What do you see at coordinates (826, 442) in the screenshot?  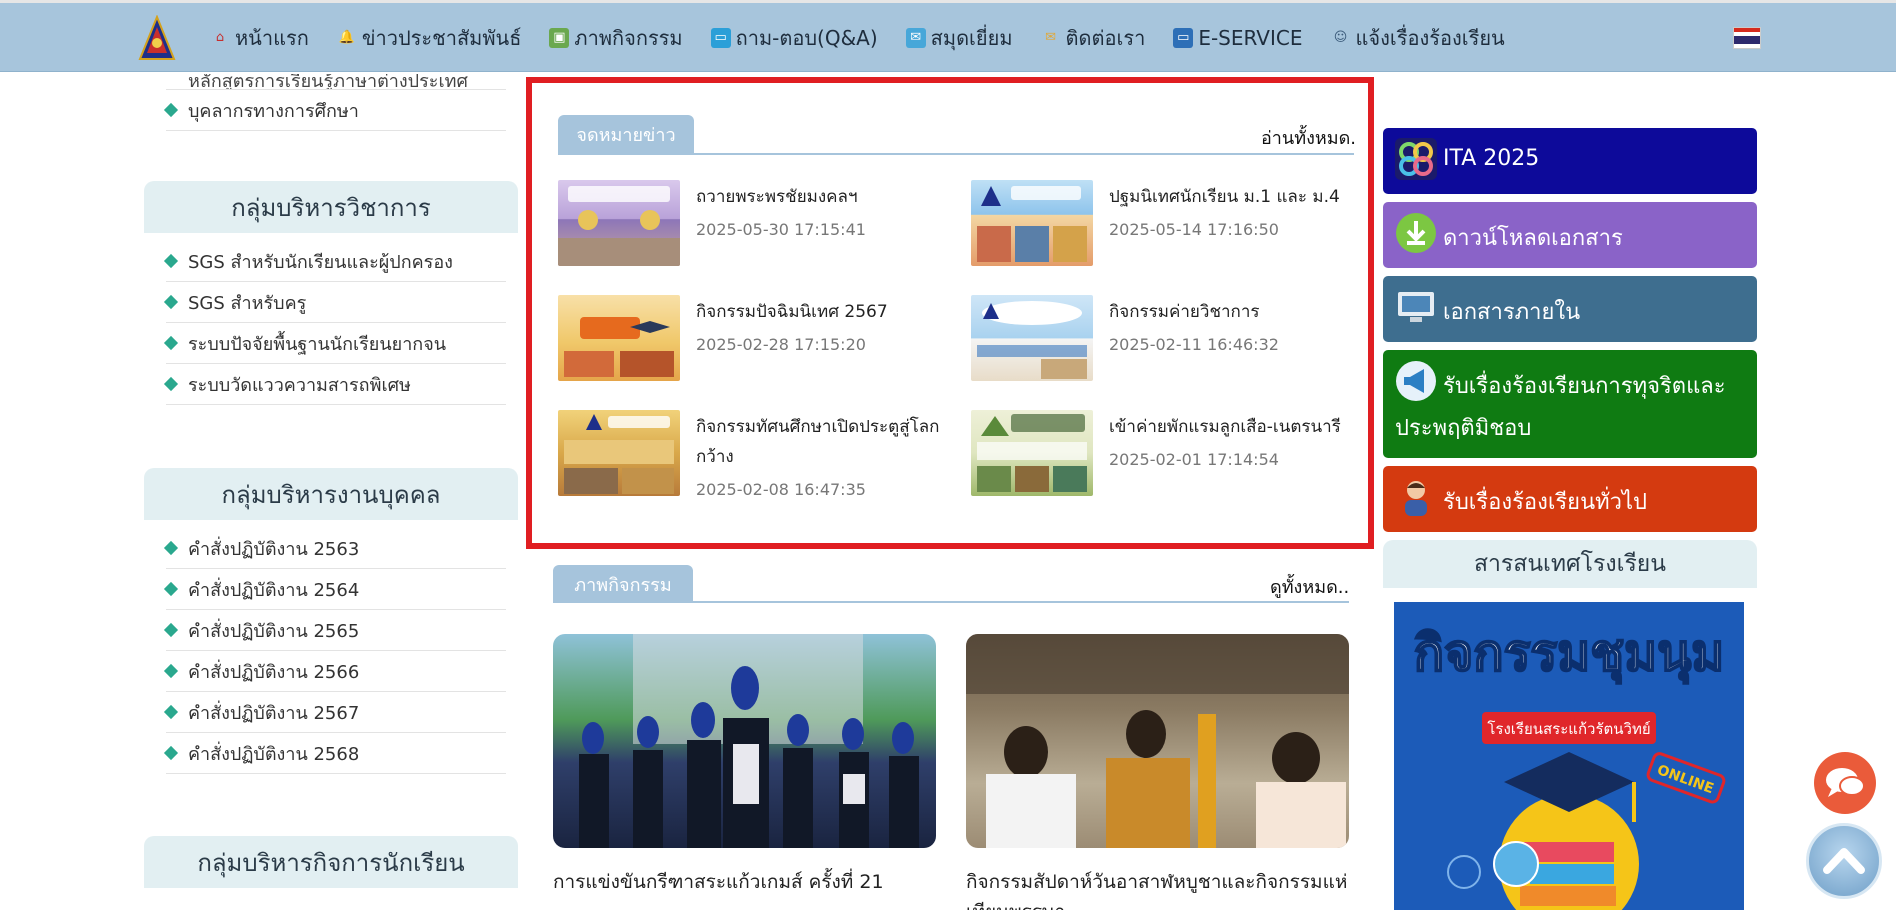 I see `news-title: กิจกรรมทัศนศึกษาเปิดประตูสู่โลกกว้าง` at bounding box center [826, 442].